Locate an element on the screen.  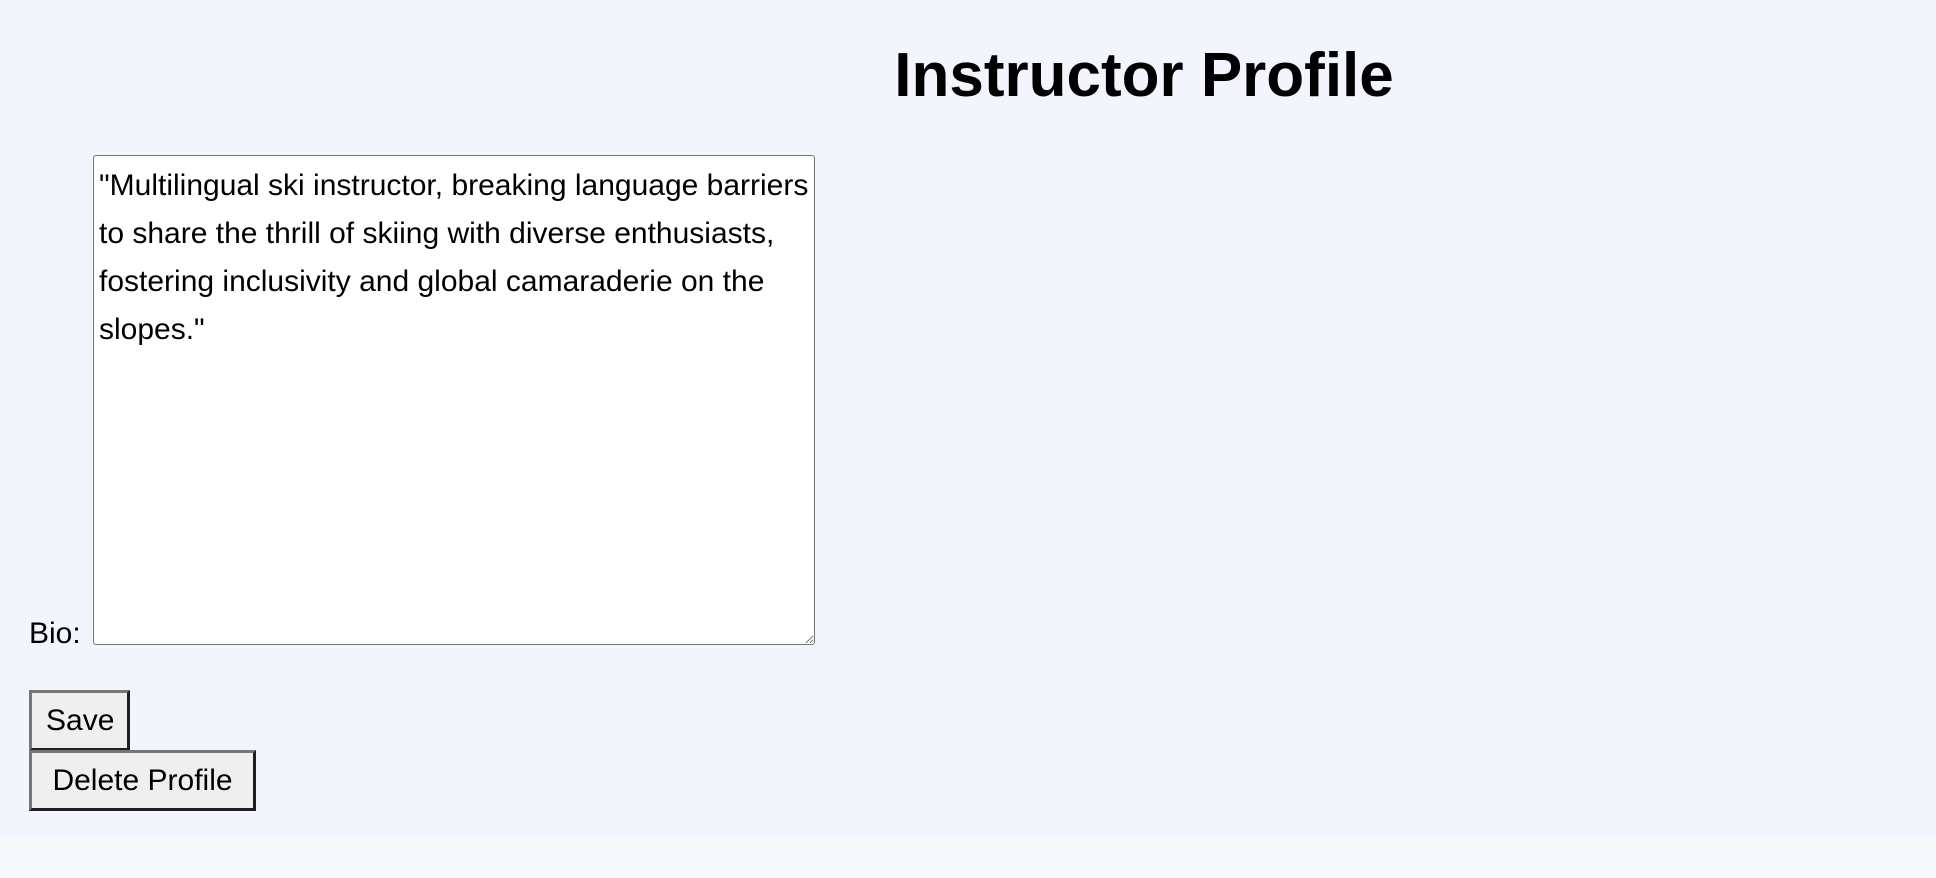
delete-profile-button: Delete Profile is located at coordinates (142, 780).